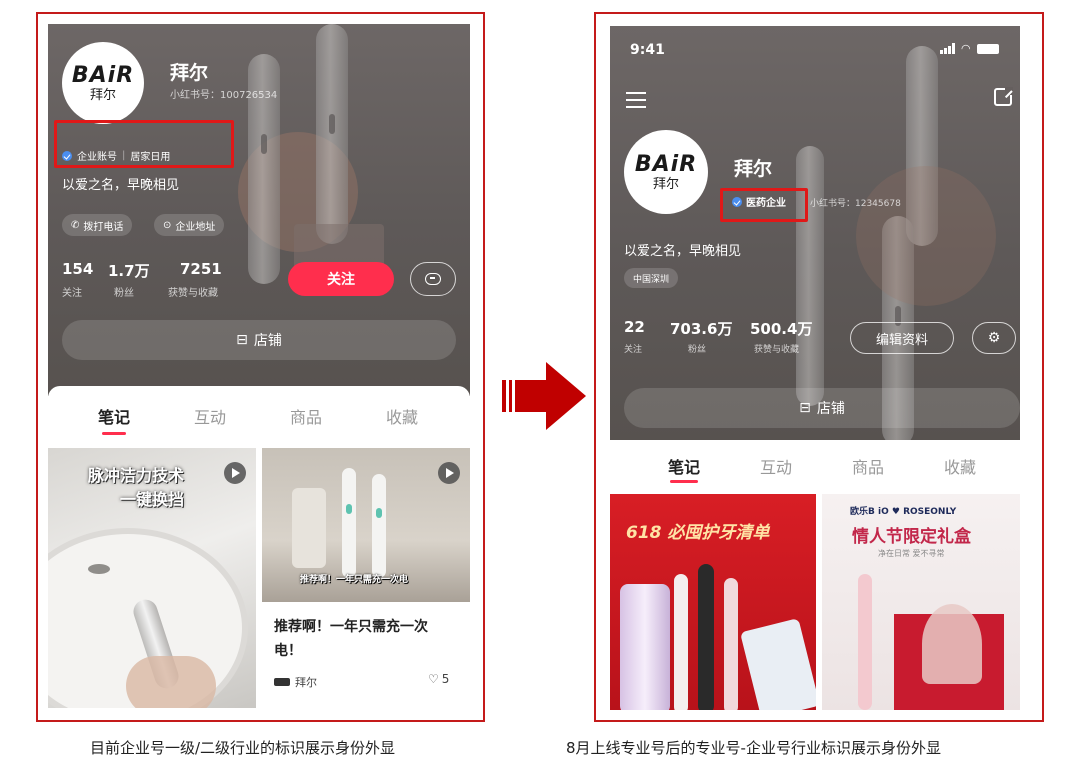  Describe the element at coordinates (103, 227) in the screenshot. I see `call-phone-label: 拨打电话` at that location.